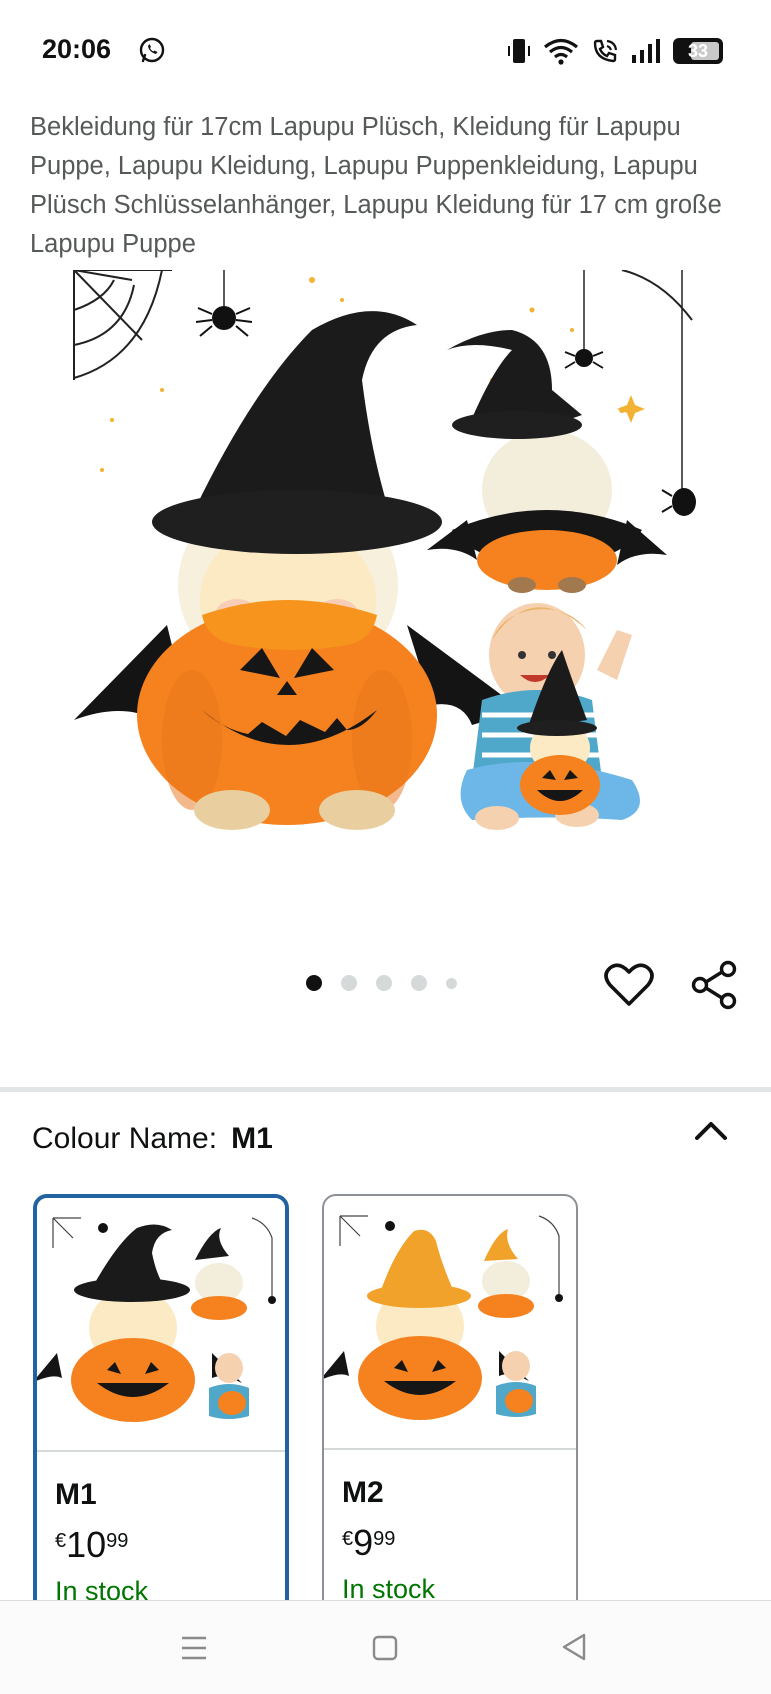 This screenshot has height=1694, width=771. I want to click on cobweb-decoration, so click(122, 325).